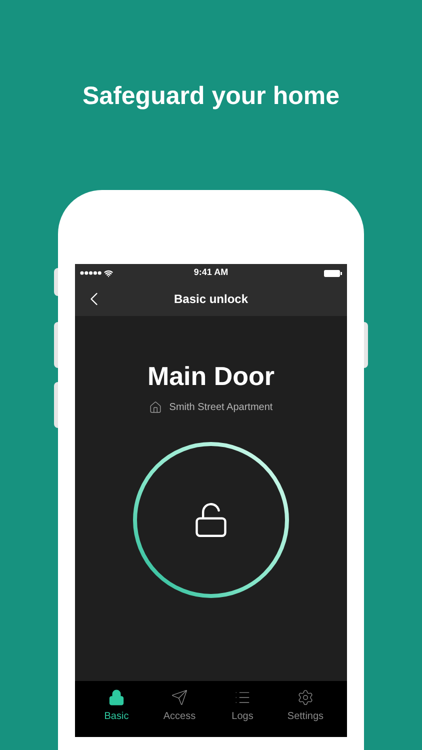 This screenshot has height=750, width=422. What do you see at coordinates (211, 520) in the screenshot?
I see `unlock-button` at bounding box center [211, 520].